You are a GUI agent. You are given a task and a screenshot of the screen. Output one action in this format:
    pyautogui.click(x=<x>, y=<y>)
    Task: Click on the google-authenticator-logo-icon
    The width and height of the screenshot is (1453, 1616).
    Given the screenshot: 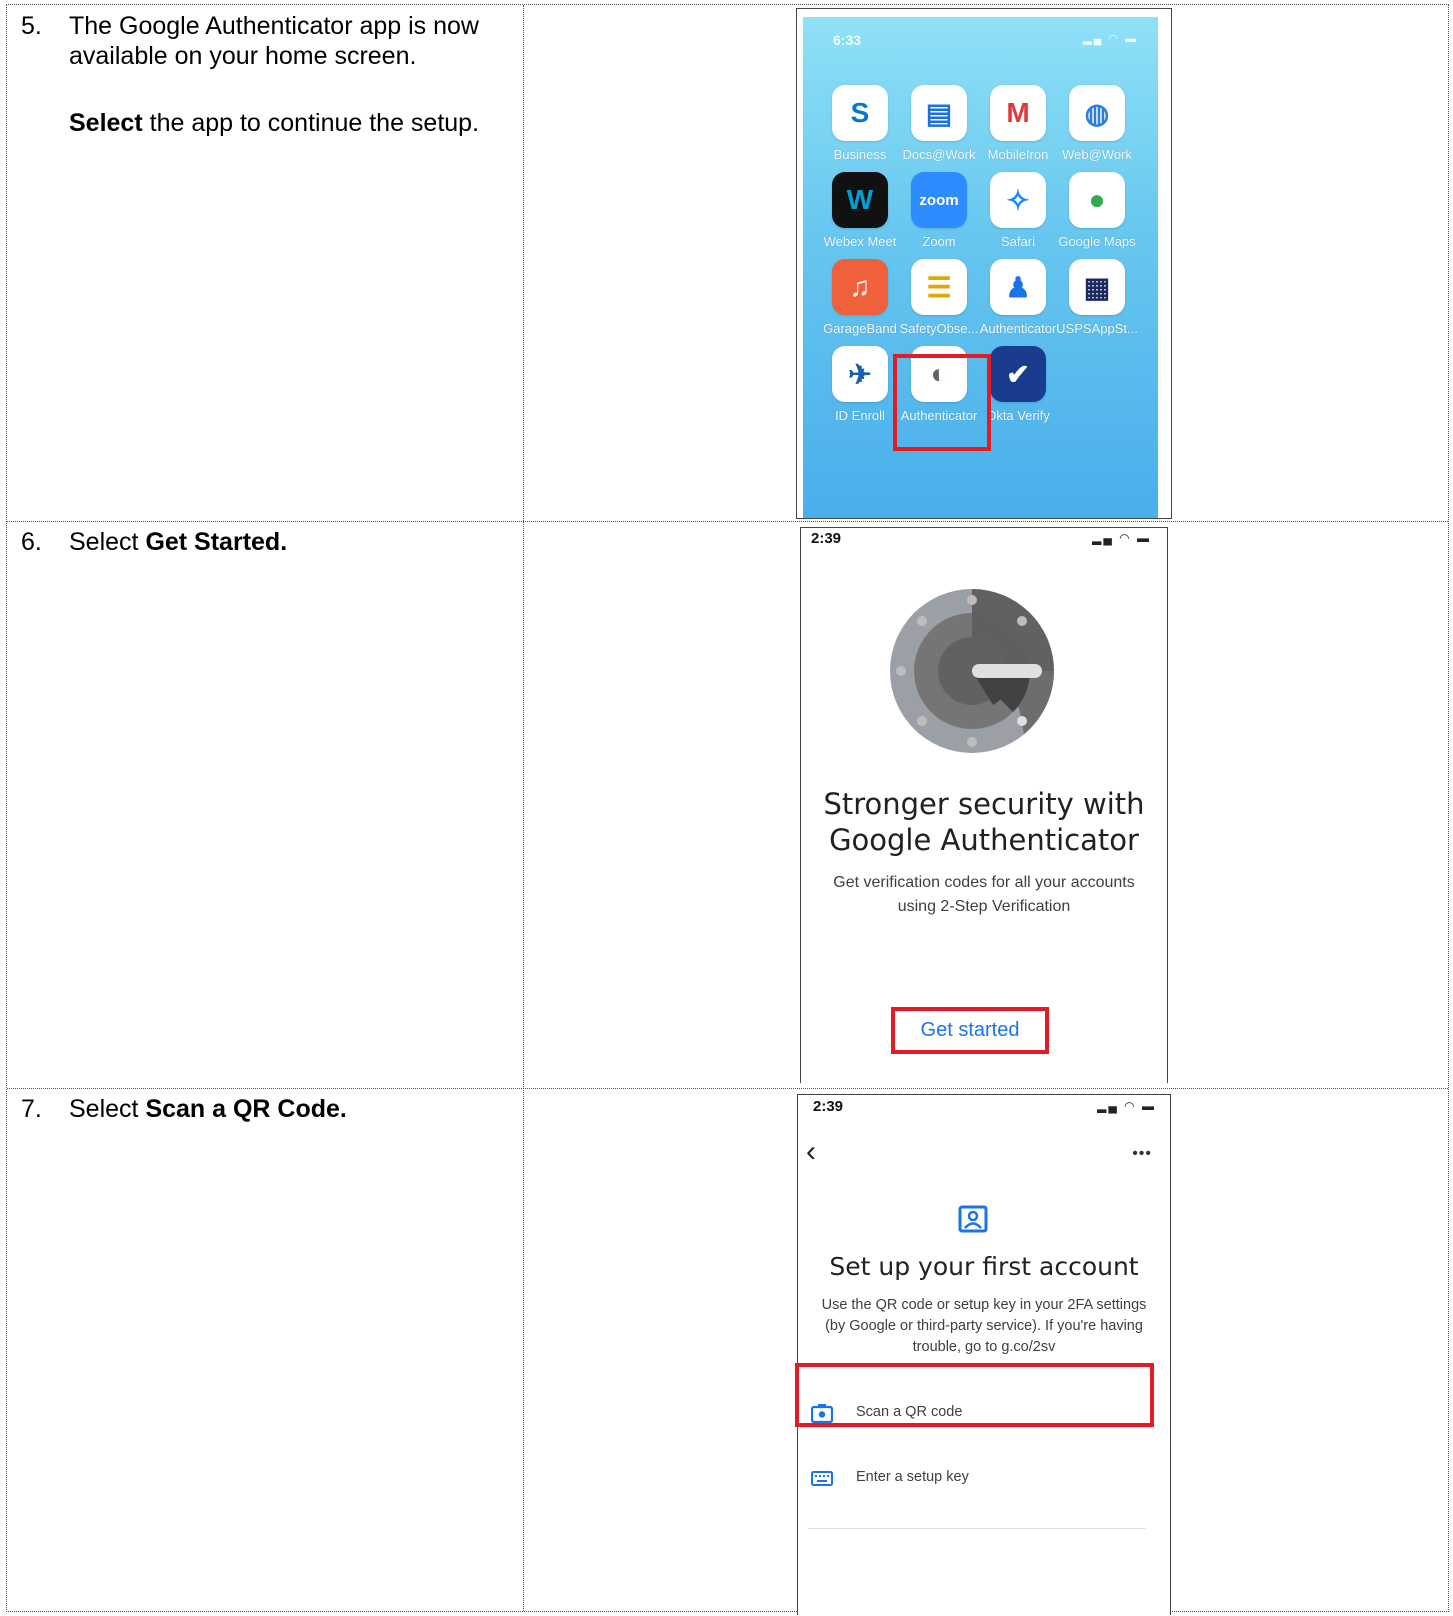 What is the action you would take?
    pyautogui.click(x=972, y=671)
    